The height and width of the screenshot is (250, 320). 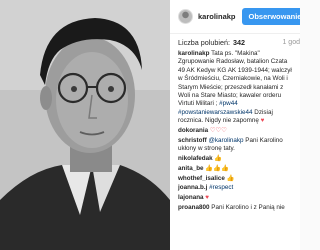 What do you see at coordinates (194, 53) in the screenshot?
I see `caption-username: karolinakp` at bounding box center [194, 53].